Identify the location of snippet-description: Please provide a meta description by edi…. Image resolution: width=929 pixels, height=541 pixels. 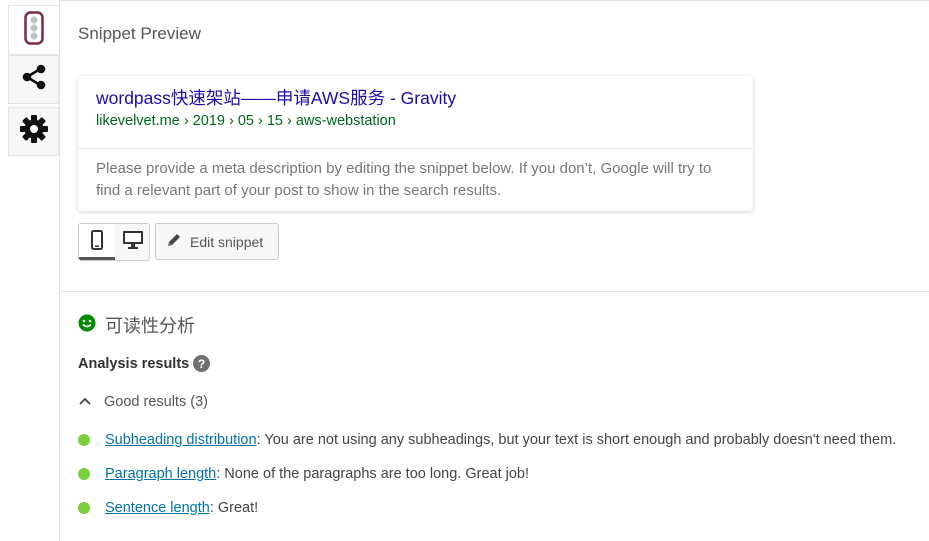
(416, 180).